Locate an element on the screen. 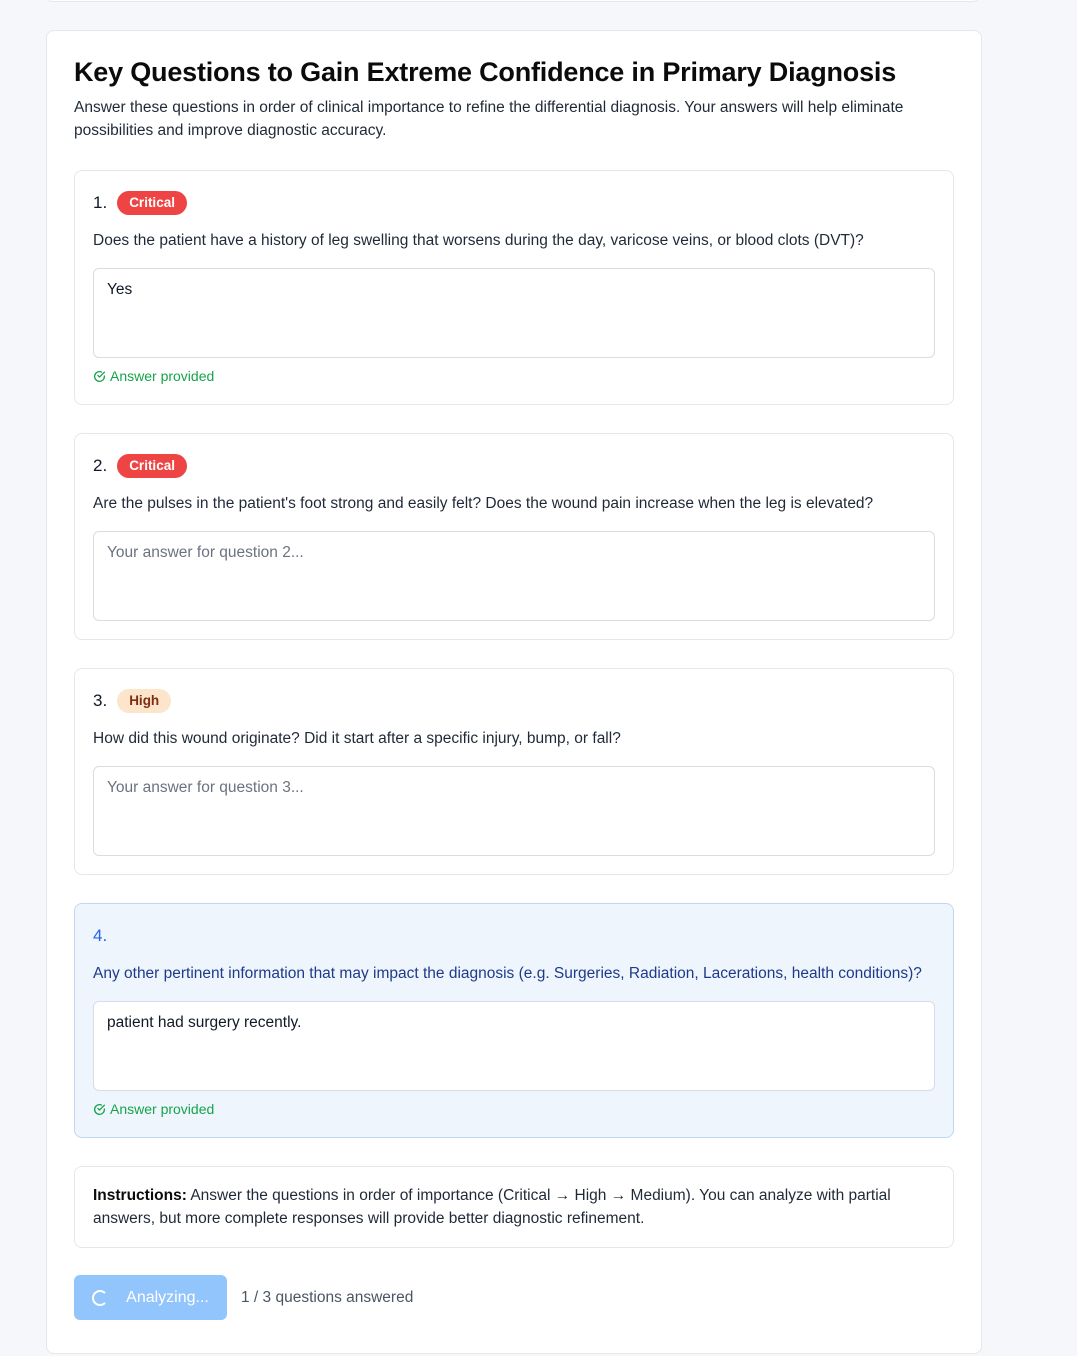 This screenshot has height=1356, width=1077. question-number: 4. is located at coordinates (100, 935).